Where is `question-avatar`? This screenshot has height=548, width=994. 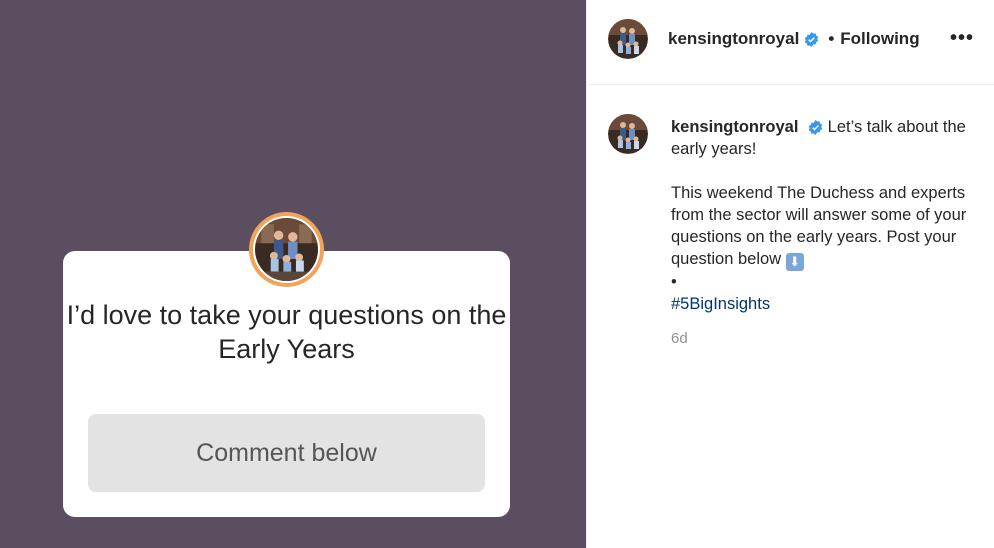
question-avatar is located at coordinates (286, 249).